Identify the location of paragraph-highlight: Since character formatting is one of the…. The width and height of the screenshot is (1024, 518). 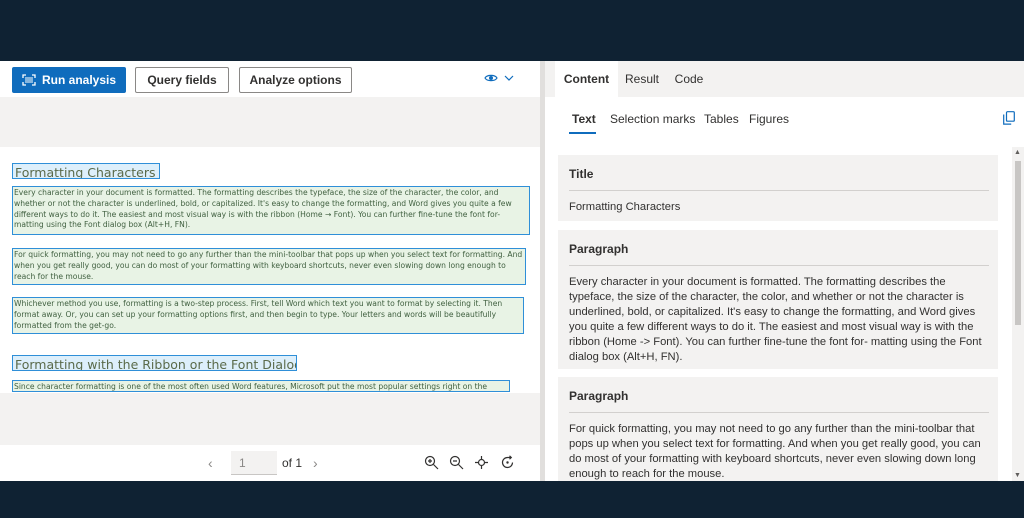
(261, 386).